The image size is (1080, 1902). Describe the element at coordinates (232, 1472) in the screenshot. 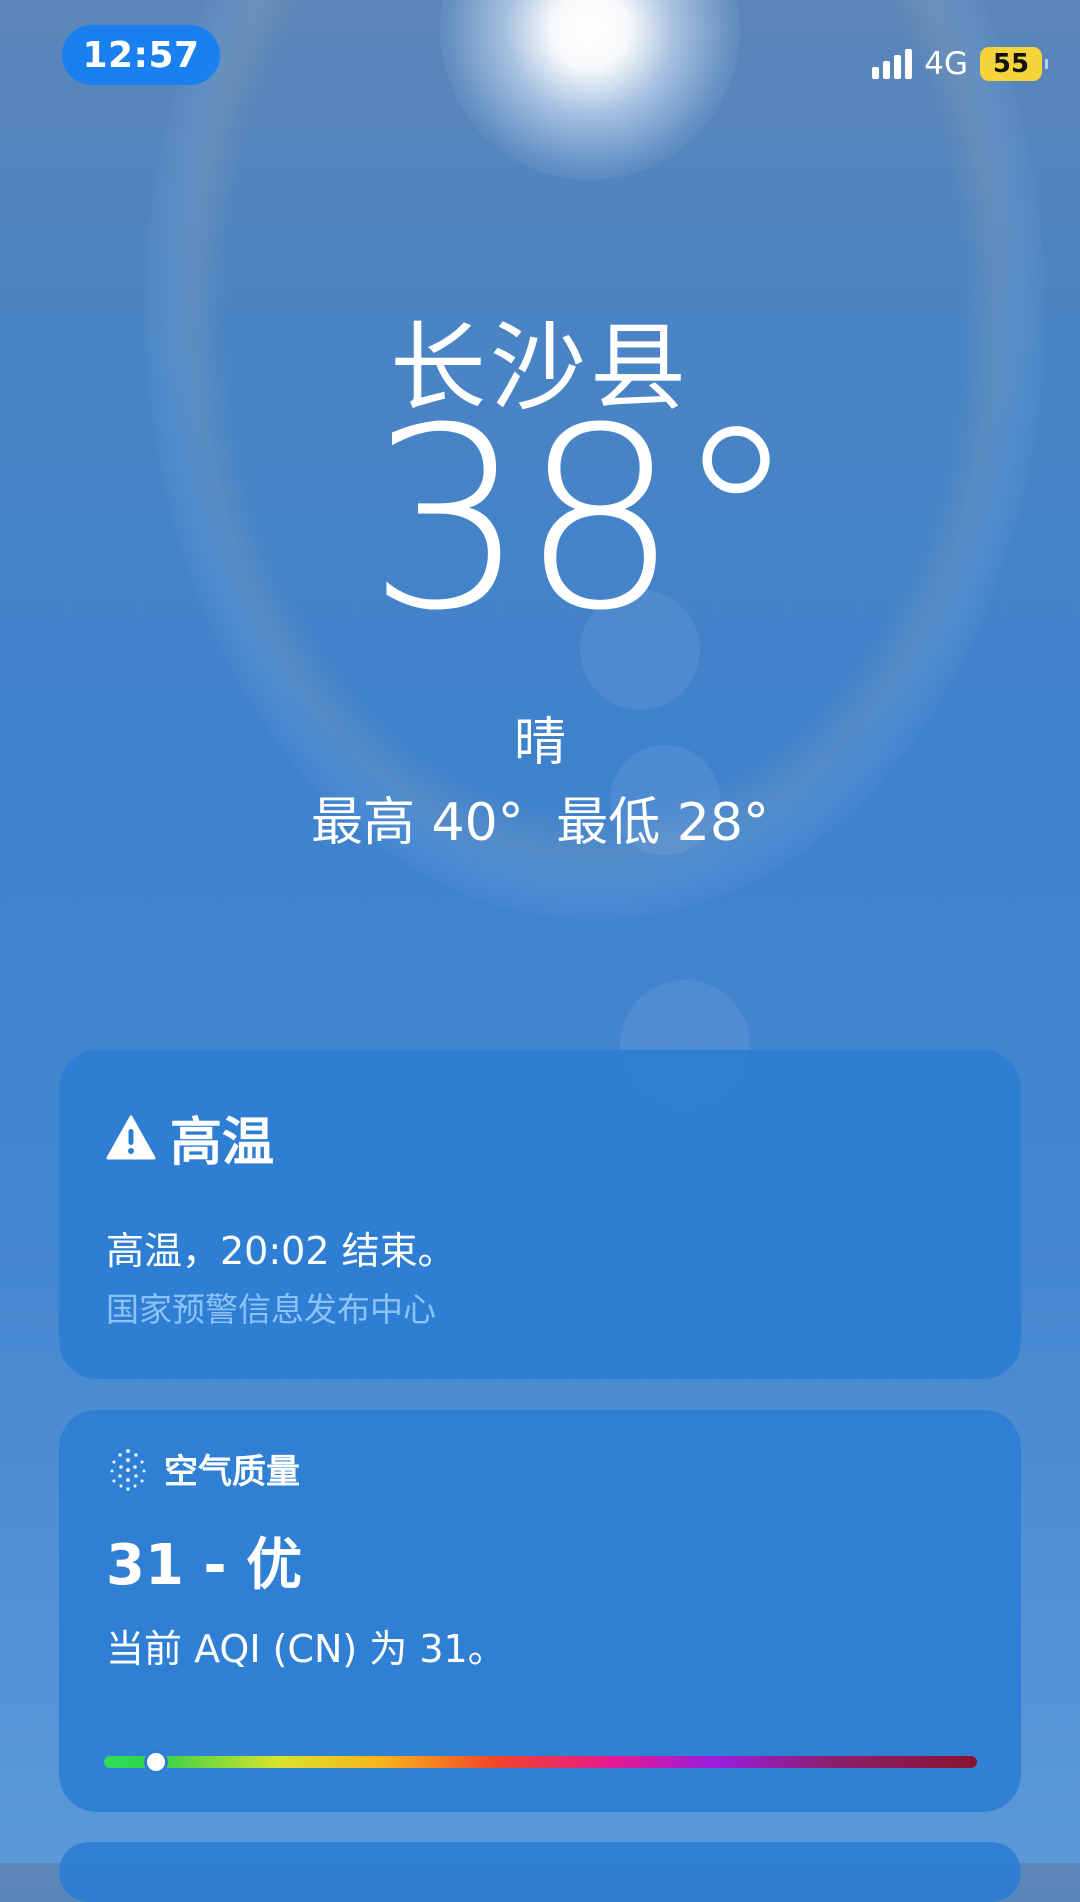

I see `air-quality-label: 空气质量` at that location.